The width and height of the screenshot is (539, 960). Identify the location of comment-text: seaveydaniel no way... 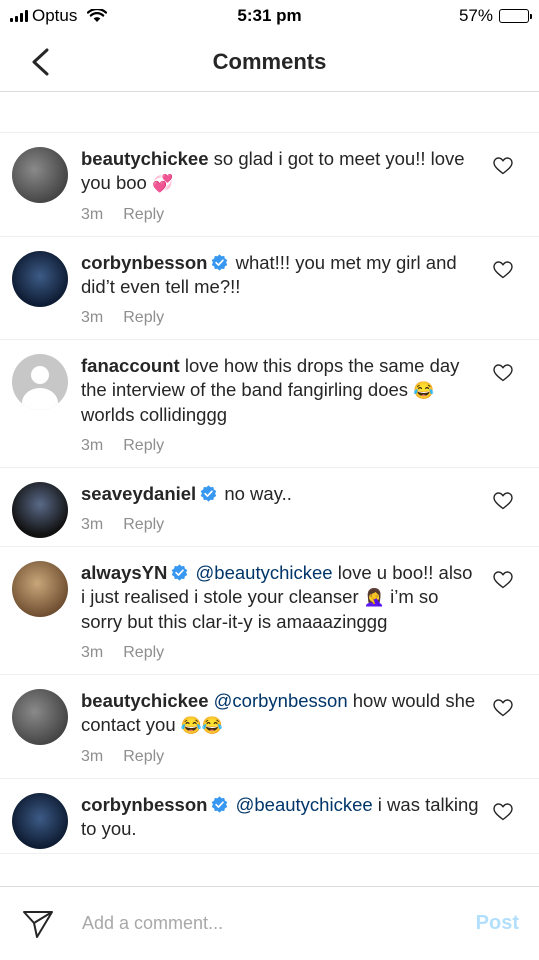
(280, 494).